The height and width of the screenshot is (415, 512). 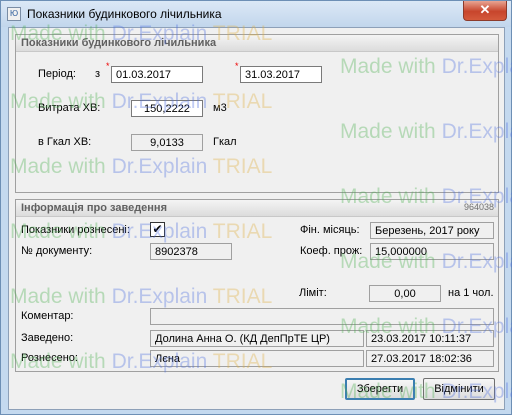 I want to click on gcal-unit: Гкал, so click(x=225, y=142).